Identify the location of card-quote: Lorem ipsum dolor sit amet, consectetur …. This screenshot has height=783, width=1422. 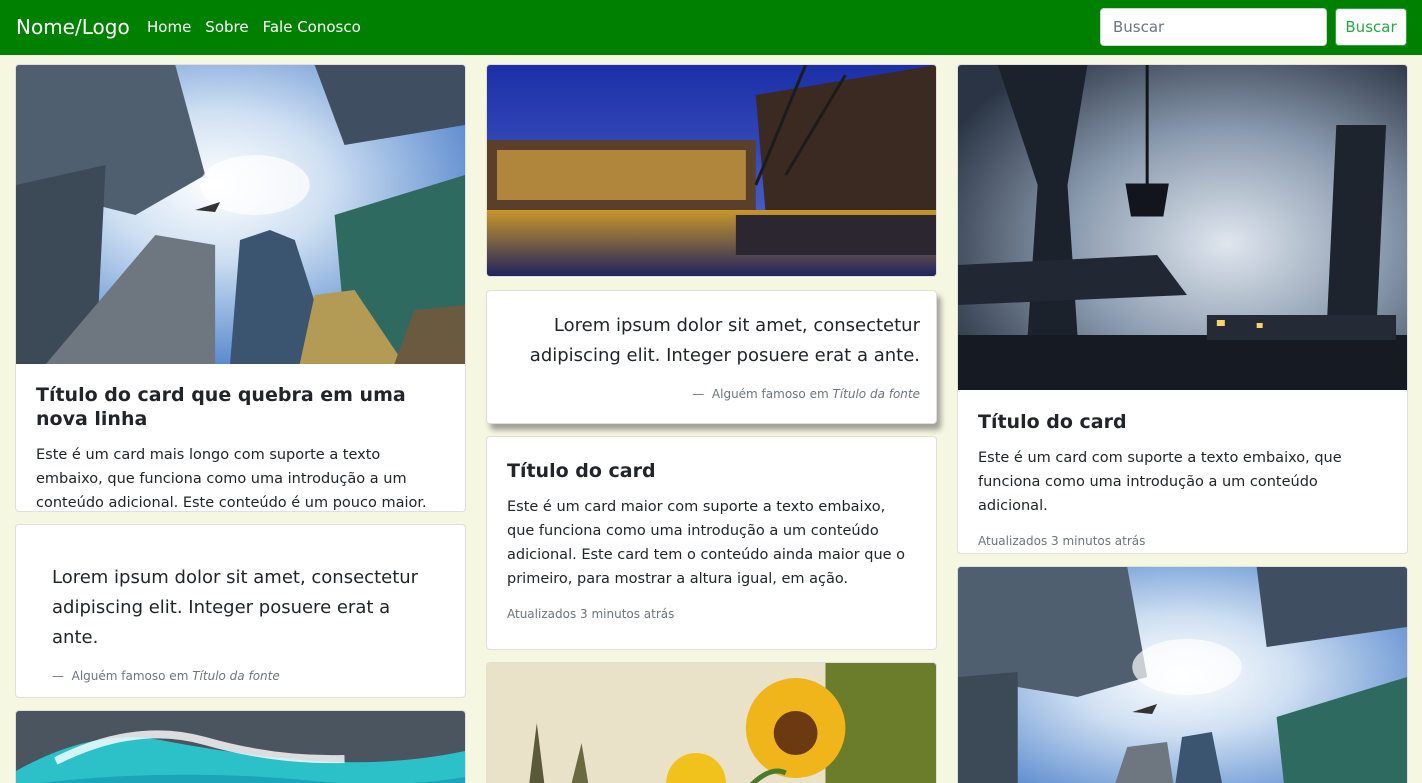
(240, 611).